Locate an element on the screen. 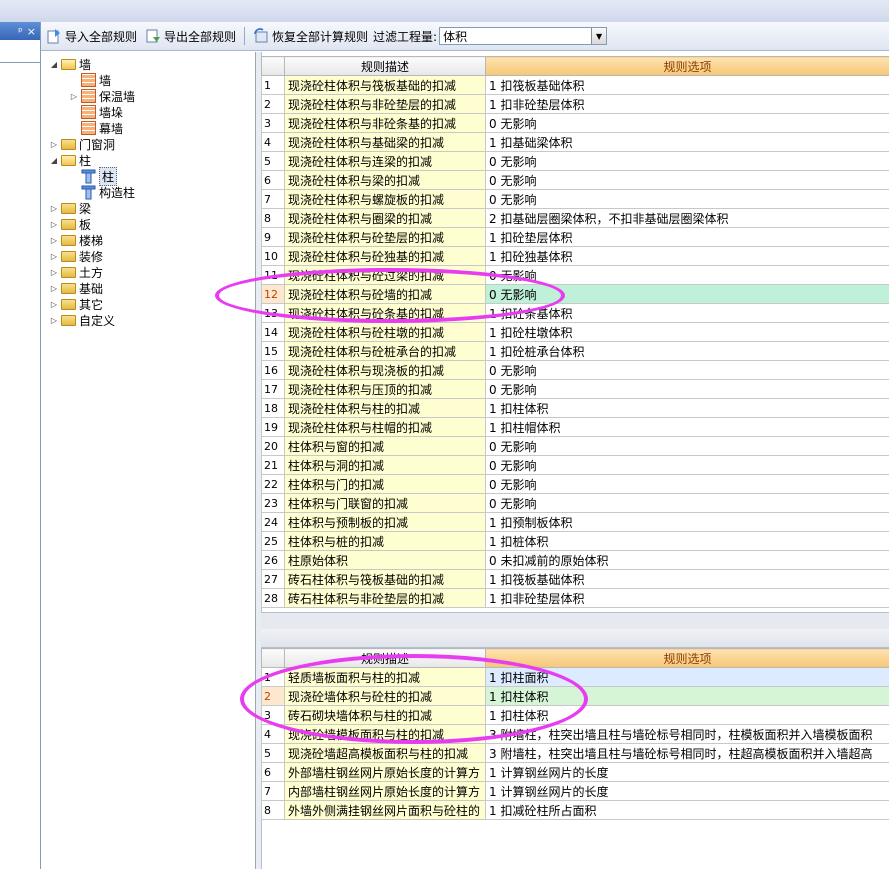 This screenshot has width=889, height=869. row-number-cell: 19 is located at coordinates (273, 427).